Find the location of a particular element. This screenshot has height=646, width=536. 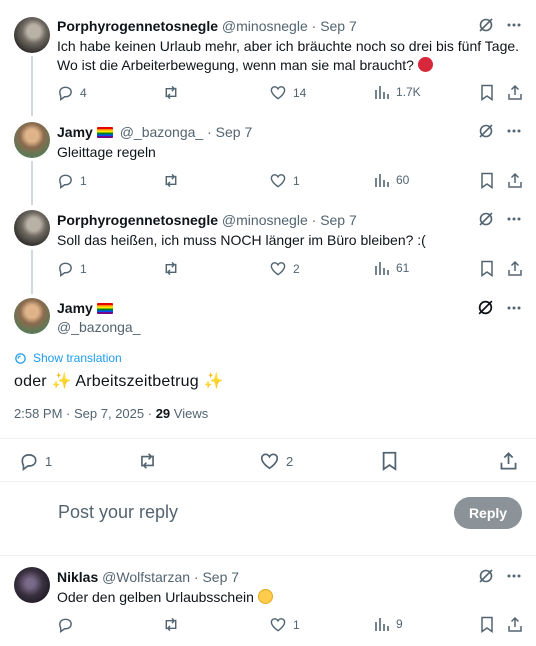

sparkles-icon: ✨ is located at coordinates (213, 381).